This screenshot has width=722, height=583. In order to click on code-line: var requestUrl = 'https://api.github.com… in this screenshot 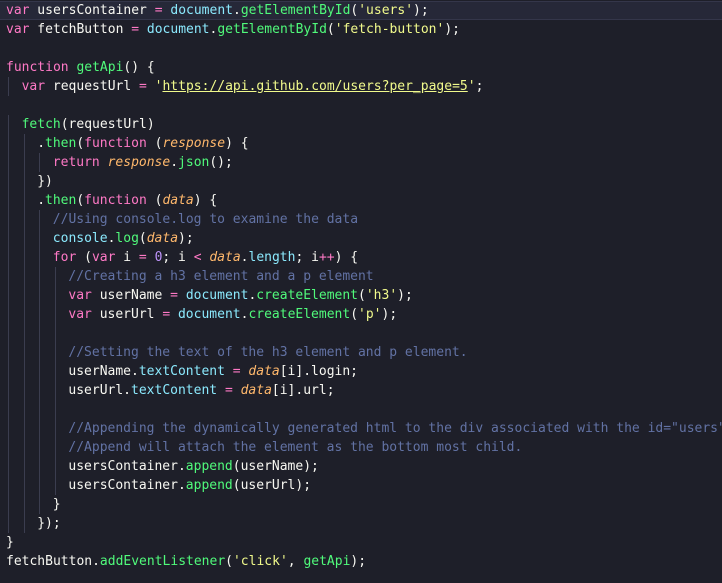, I will do `click(361, 86)`.